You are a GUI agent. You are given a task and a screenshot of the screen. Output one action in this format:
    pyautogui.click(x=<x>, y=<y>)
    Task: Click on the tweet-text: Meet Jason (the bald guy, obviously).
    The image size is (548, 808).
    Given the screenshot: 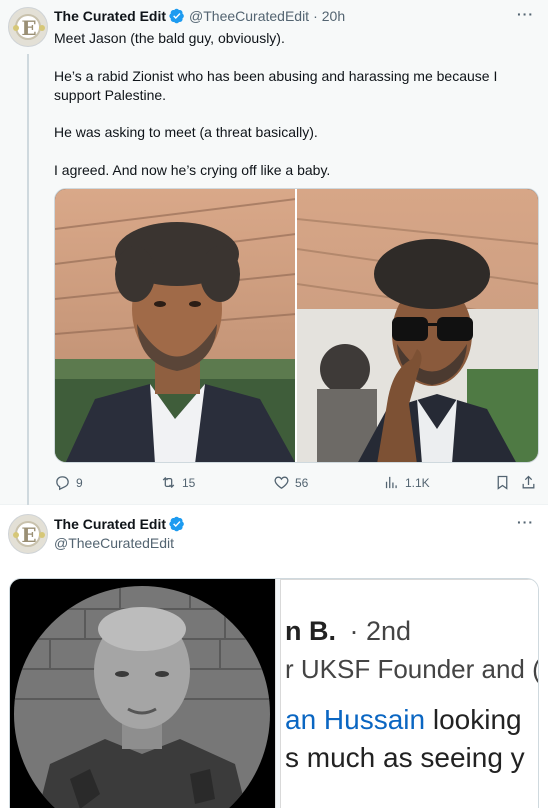 What is the action you would take?
    pyautogui.click(x=289, y=38)
    